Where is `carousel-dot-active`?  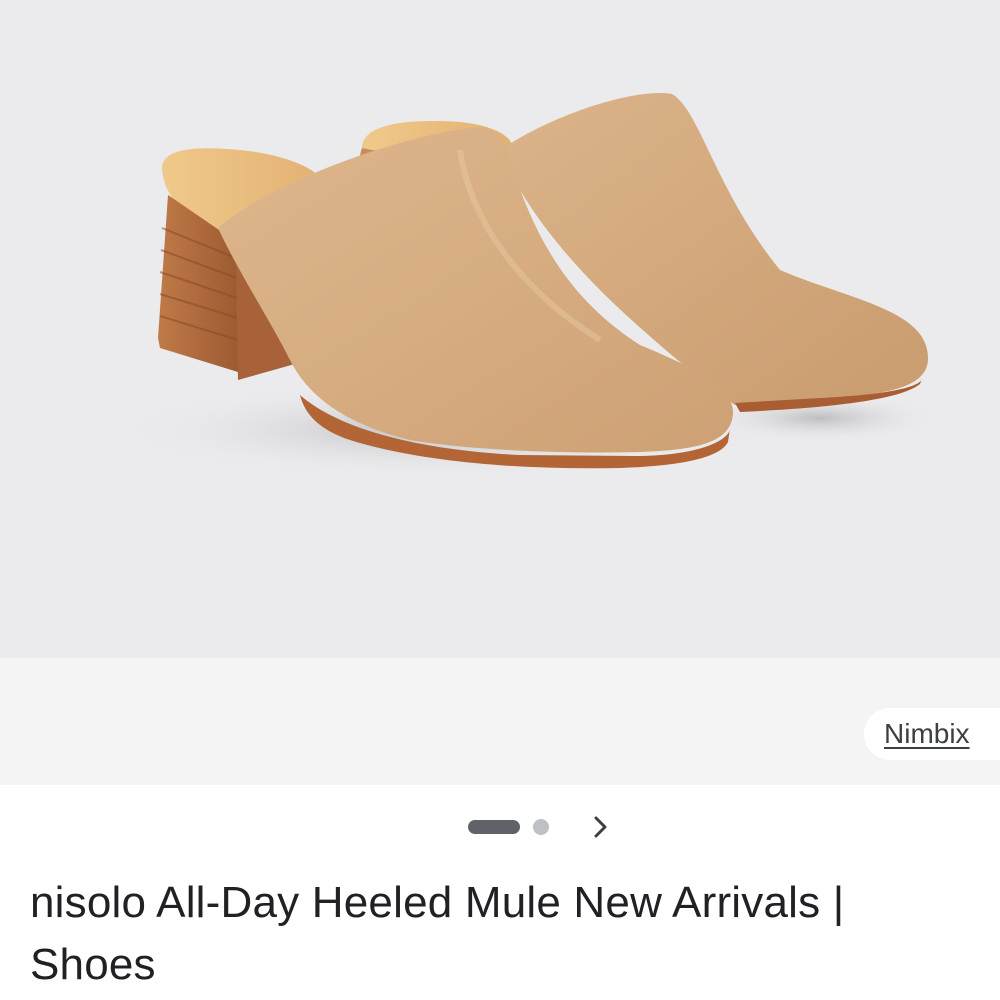
carousel-dot-active is located at coordinates (494, 827).